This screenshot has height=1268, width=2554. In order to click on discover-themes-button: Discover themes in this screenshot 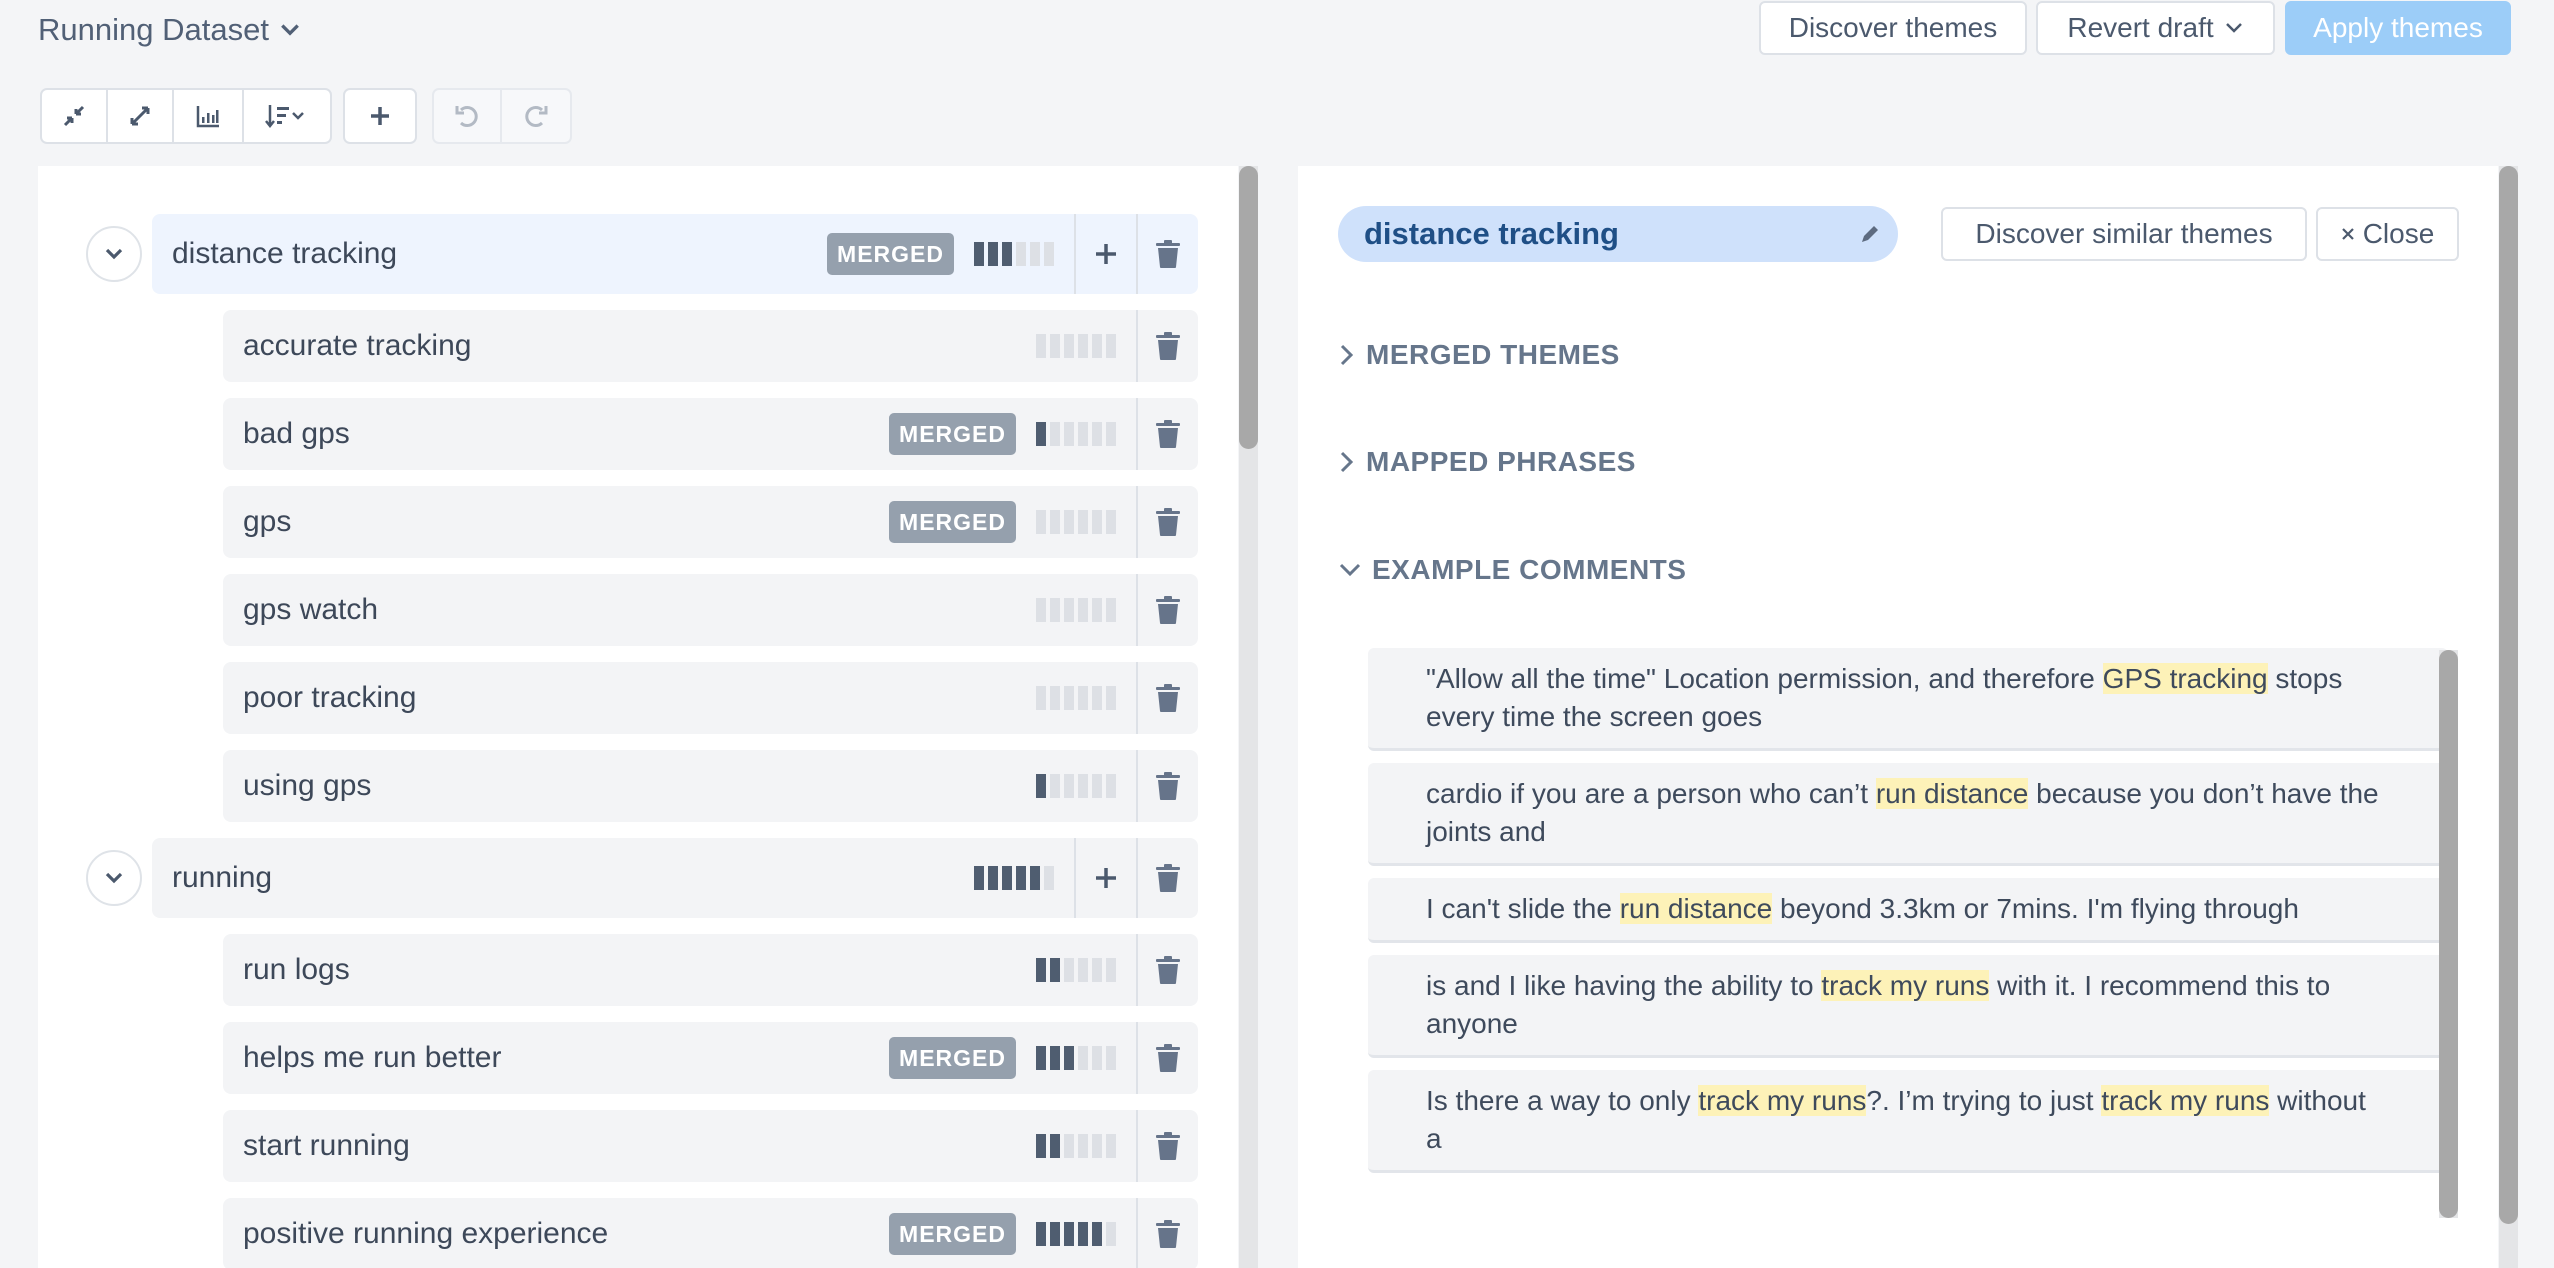, I will do `click(1893, 28)`.